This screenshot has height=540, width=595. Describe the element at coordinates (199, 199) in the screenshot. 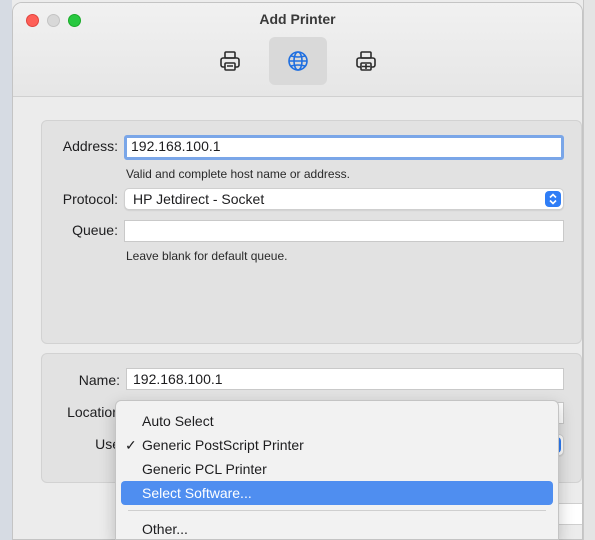

I see `protocol-value: HP Jetdirect - Socket` at that location.